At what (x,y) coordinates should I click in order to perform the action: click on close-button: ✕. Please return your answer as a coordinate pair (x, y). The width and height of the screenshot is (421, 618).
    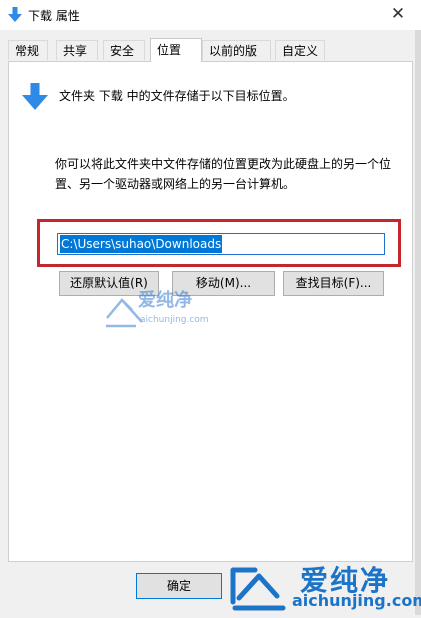
    Looking at the image, I should click on (398, 15).